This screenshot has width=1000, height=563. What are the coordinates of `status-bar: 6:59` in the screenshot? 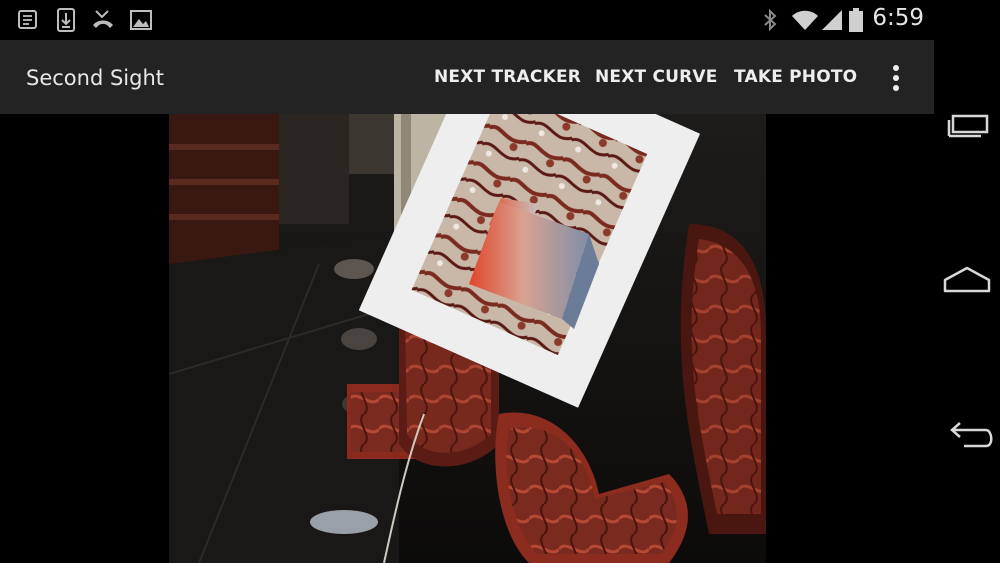 It's located at (500, 20).